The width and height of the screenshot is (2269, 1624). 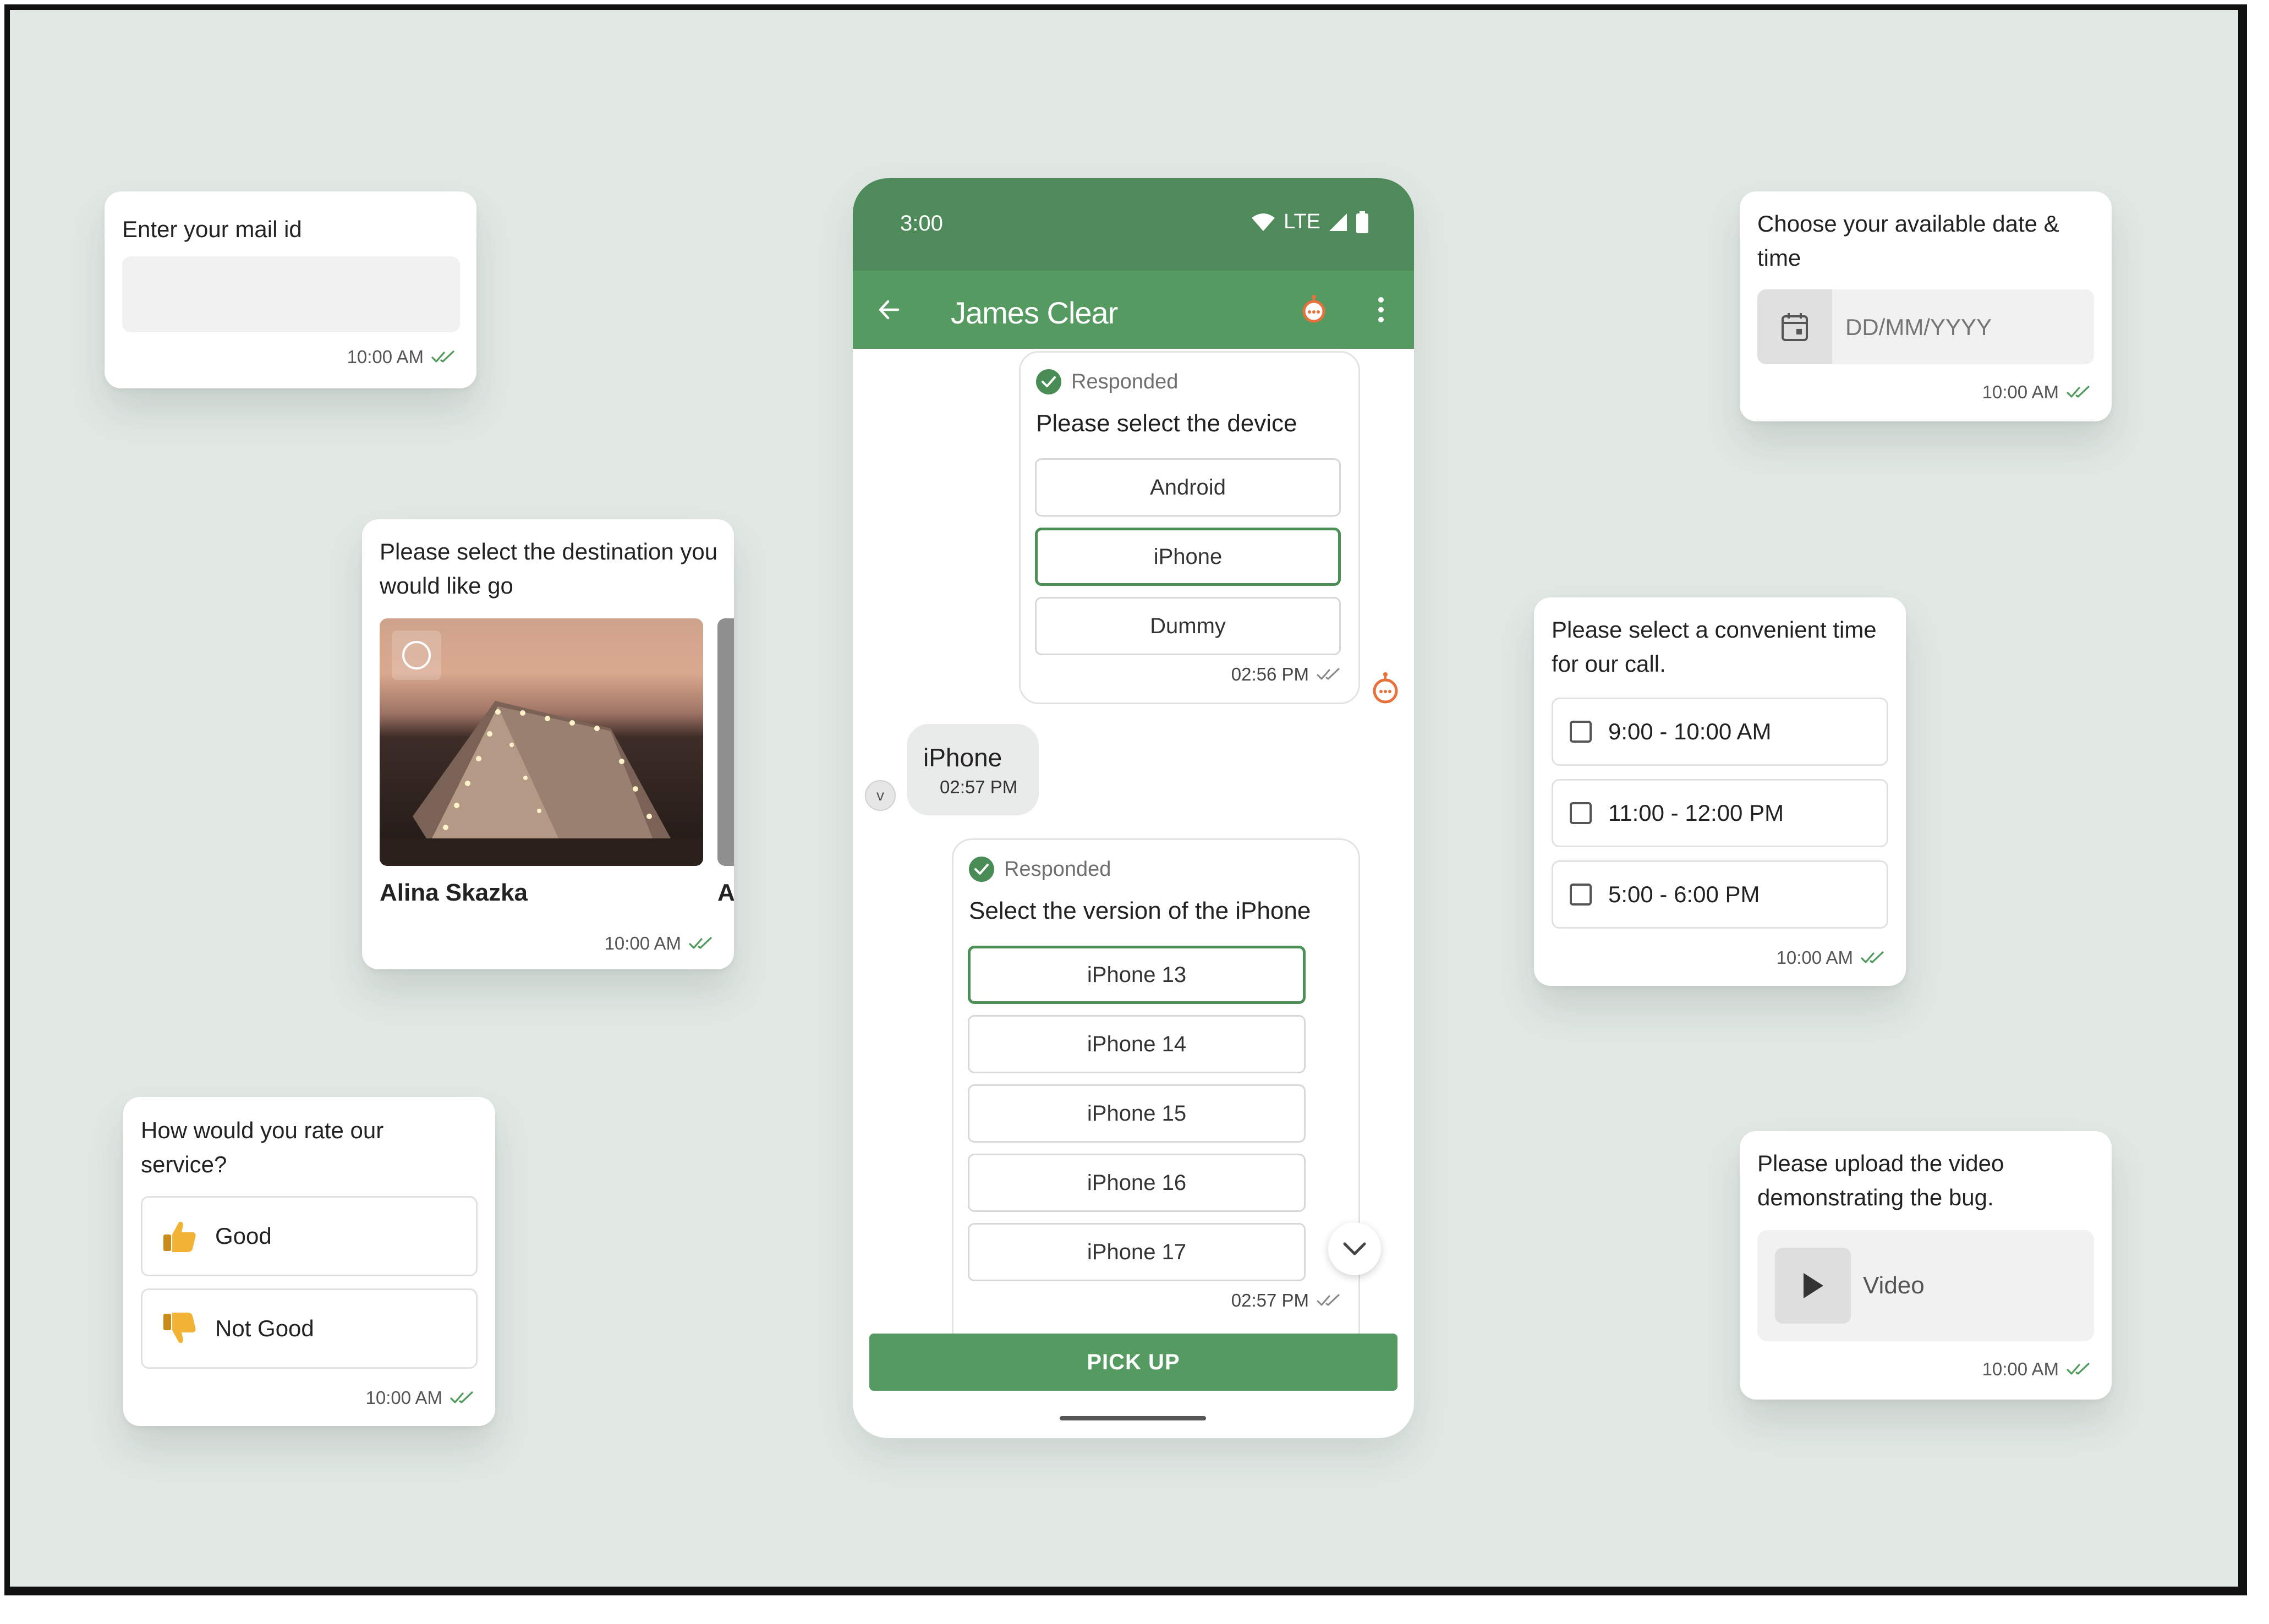 I want to click on call-time-card-timestamp: 10:00 AM, so click(x=1831, y=957).